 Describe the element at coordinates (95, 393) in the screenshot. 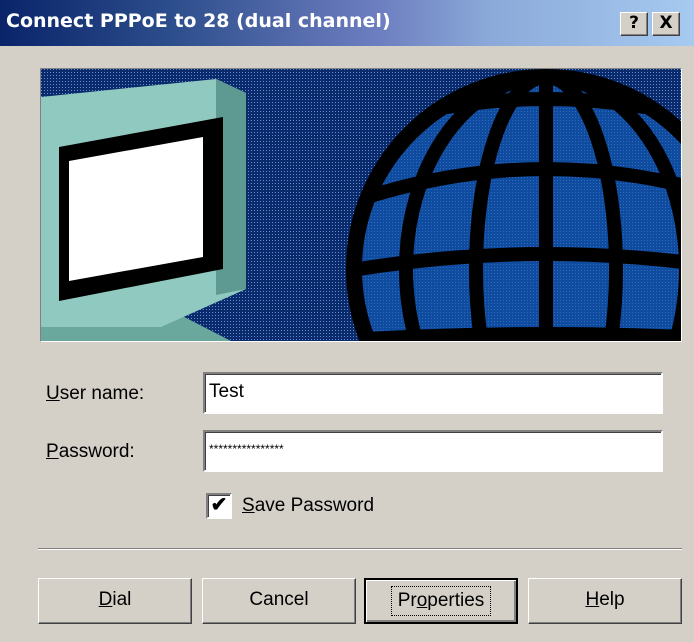

I see `username-label: User name:` at that location.